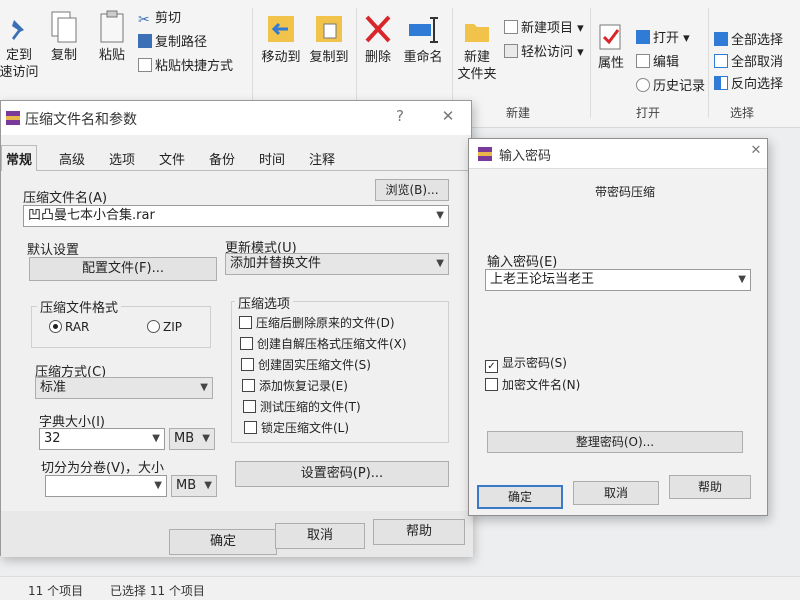 The height and width of the screenshot is (600, 800). What do you see at coordinates (520, 497) in the screenshot?
I see `password-ok-button: 确定` at bounding box center [520, 497].